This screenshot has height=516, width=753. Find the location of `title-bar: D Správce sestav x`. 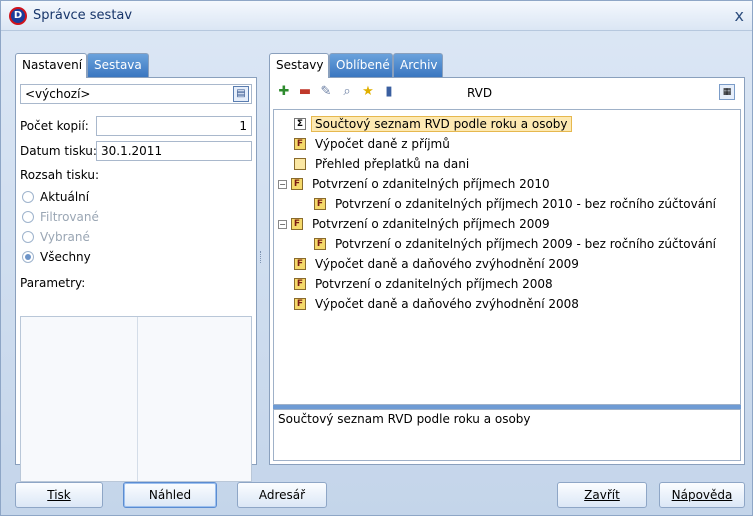

title-bar: D Správce sestav x is located at coordinates (376, 16).